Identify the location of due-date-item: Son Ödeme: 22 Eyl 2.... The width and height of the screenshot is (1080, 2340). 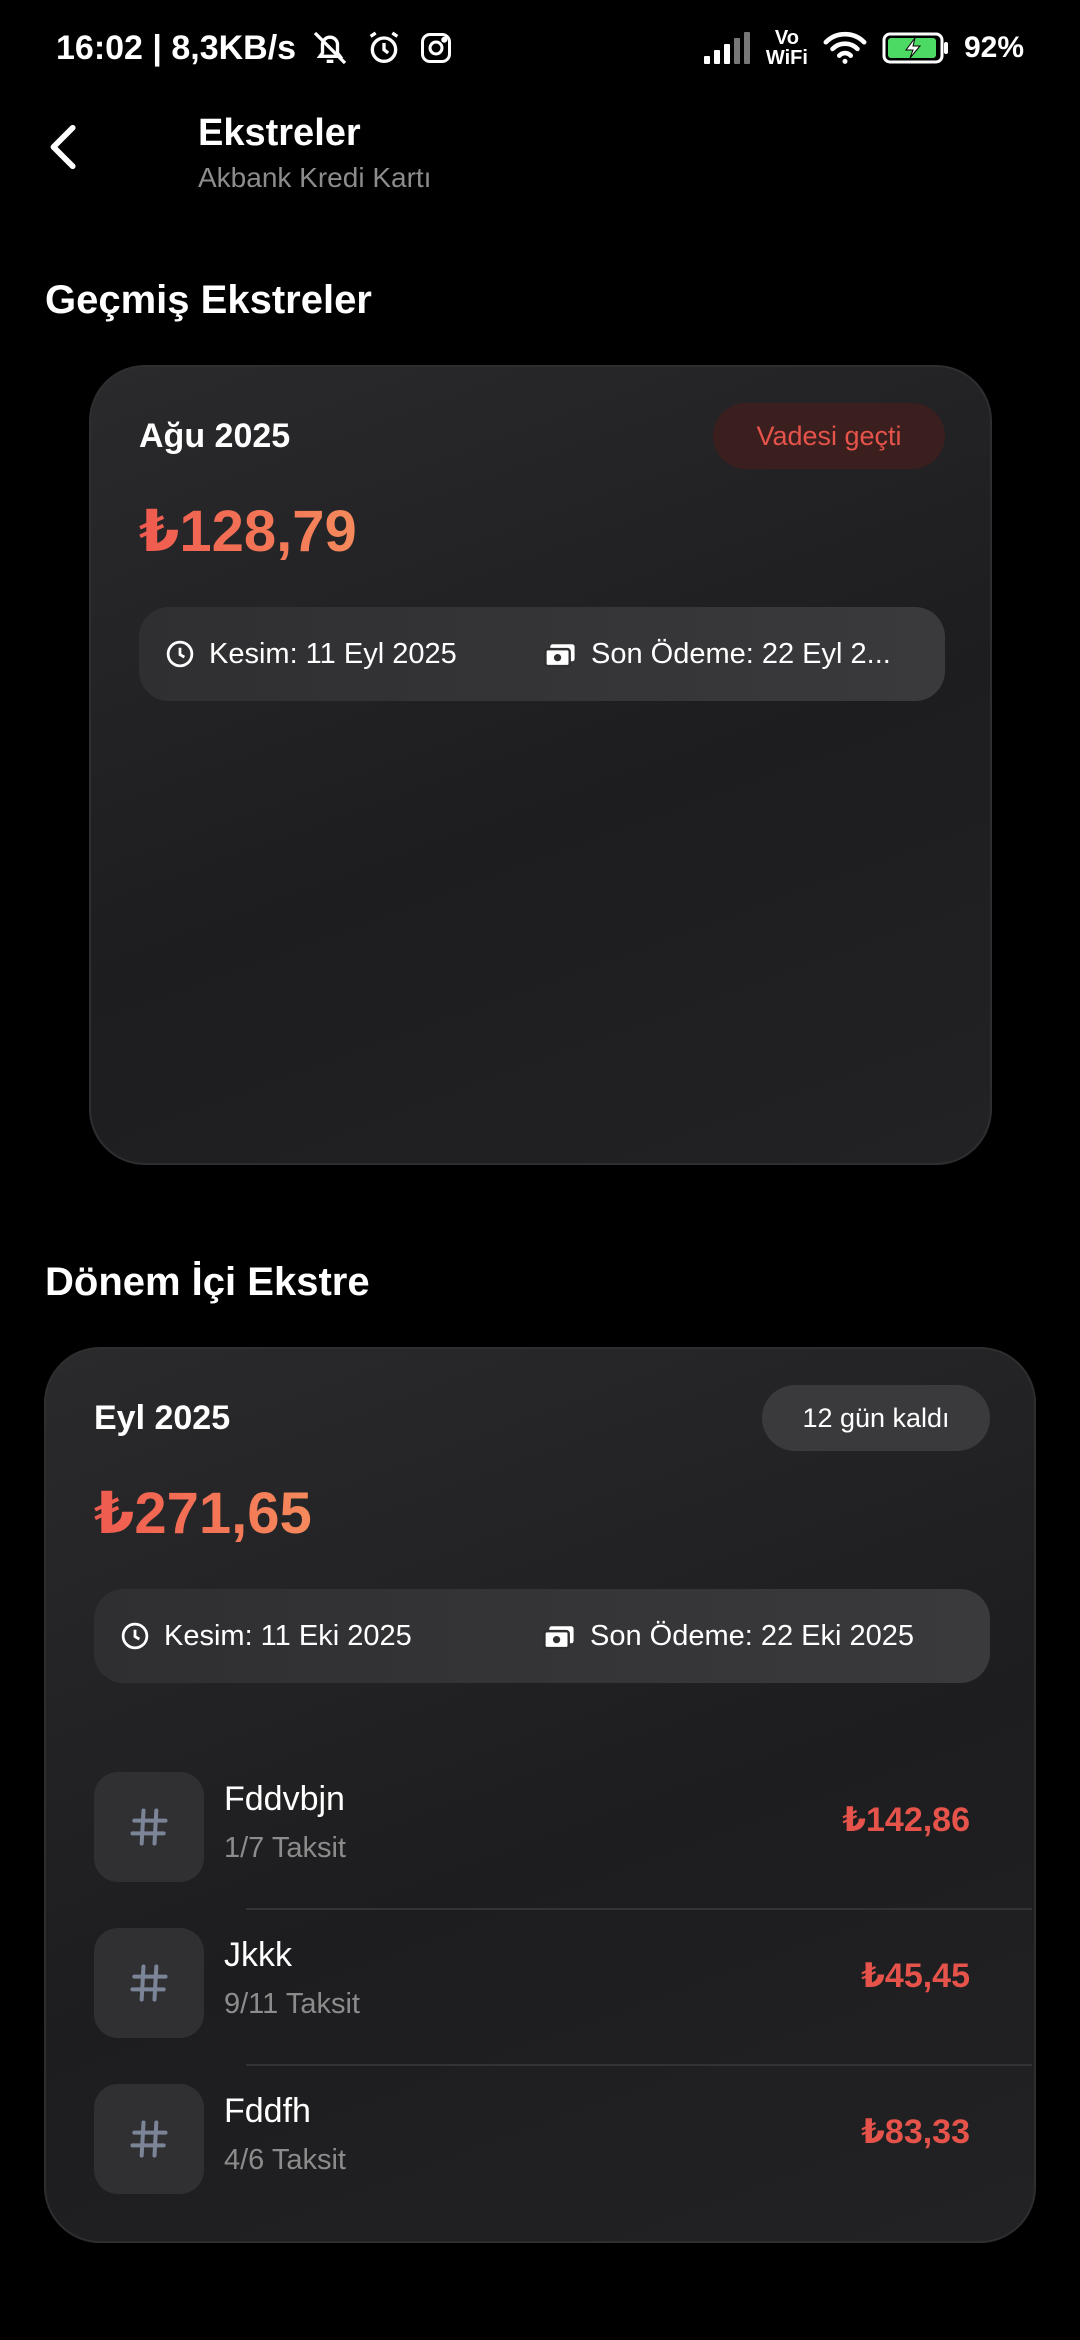
(717, 654).